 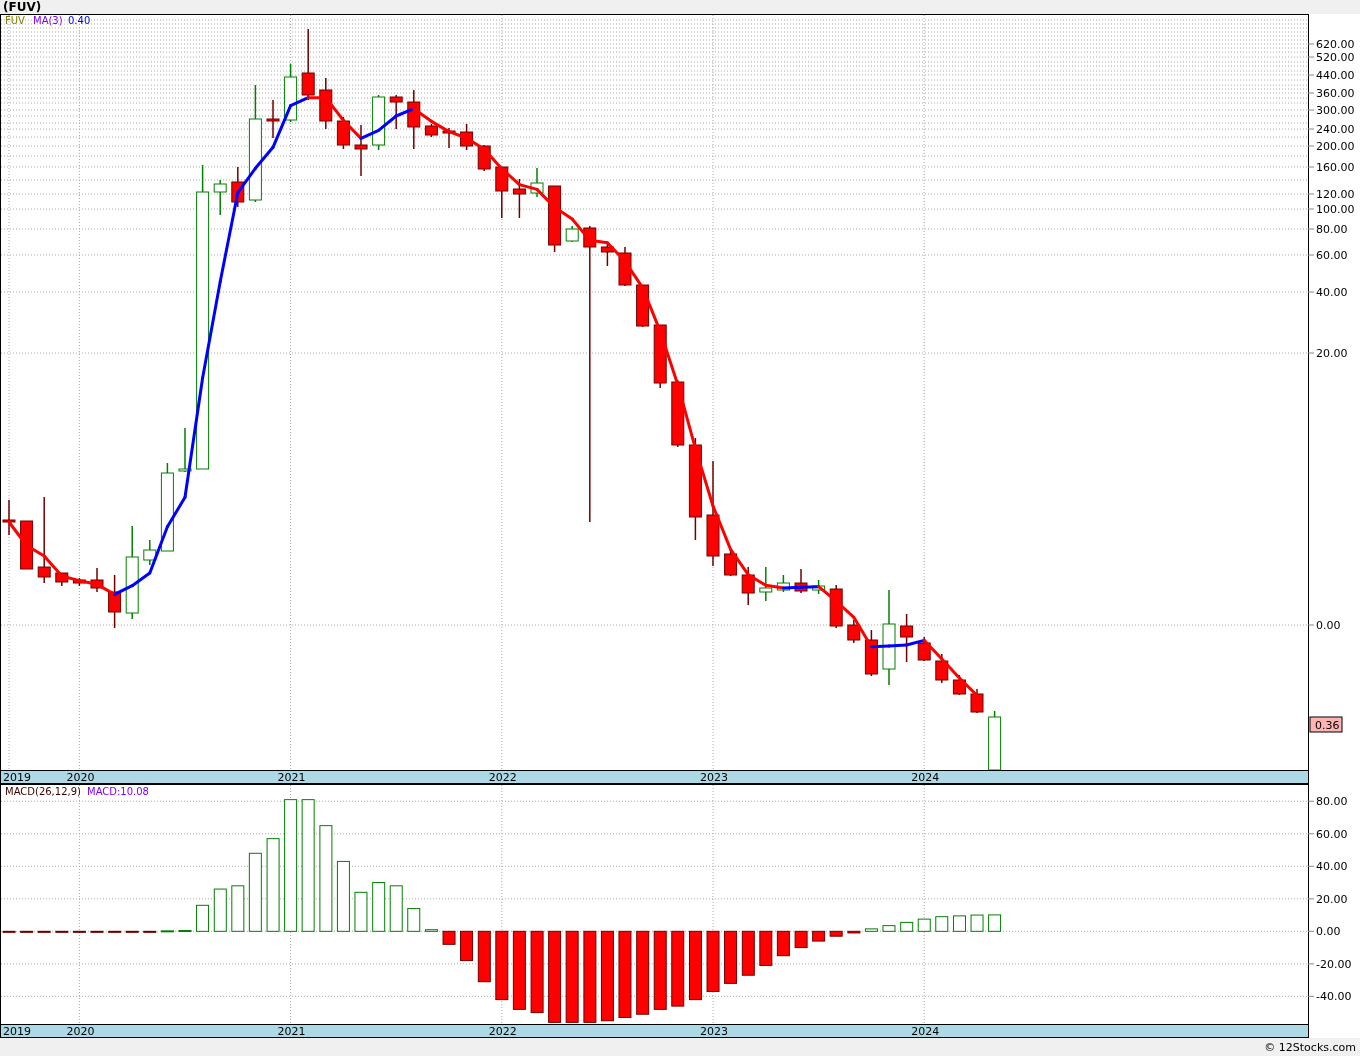 I want to click on axis-label: 60.00, so click(x=1332, y=255).